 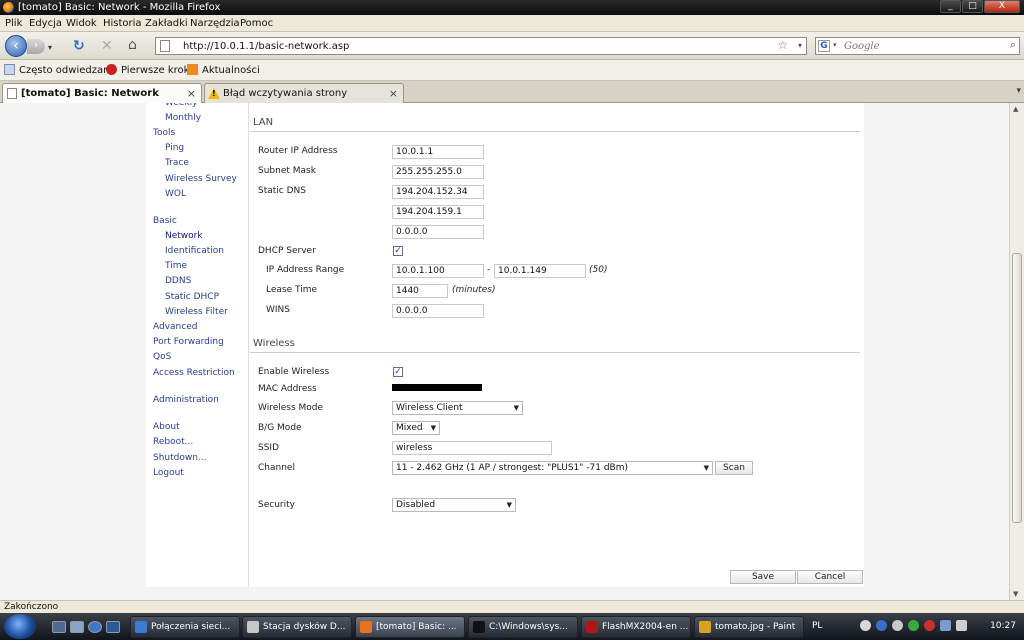 What do you see at coordinates (132, 45) in the screenshot?
I see `home-button: ⌂` at bounding box center [132, 45].